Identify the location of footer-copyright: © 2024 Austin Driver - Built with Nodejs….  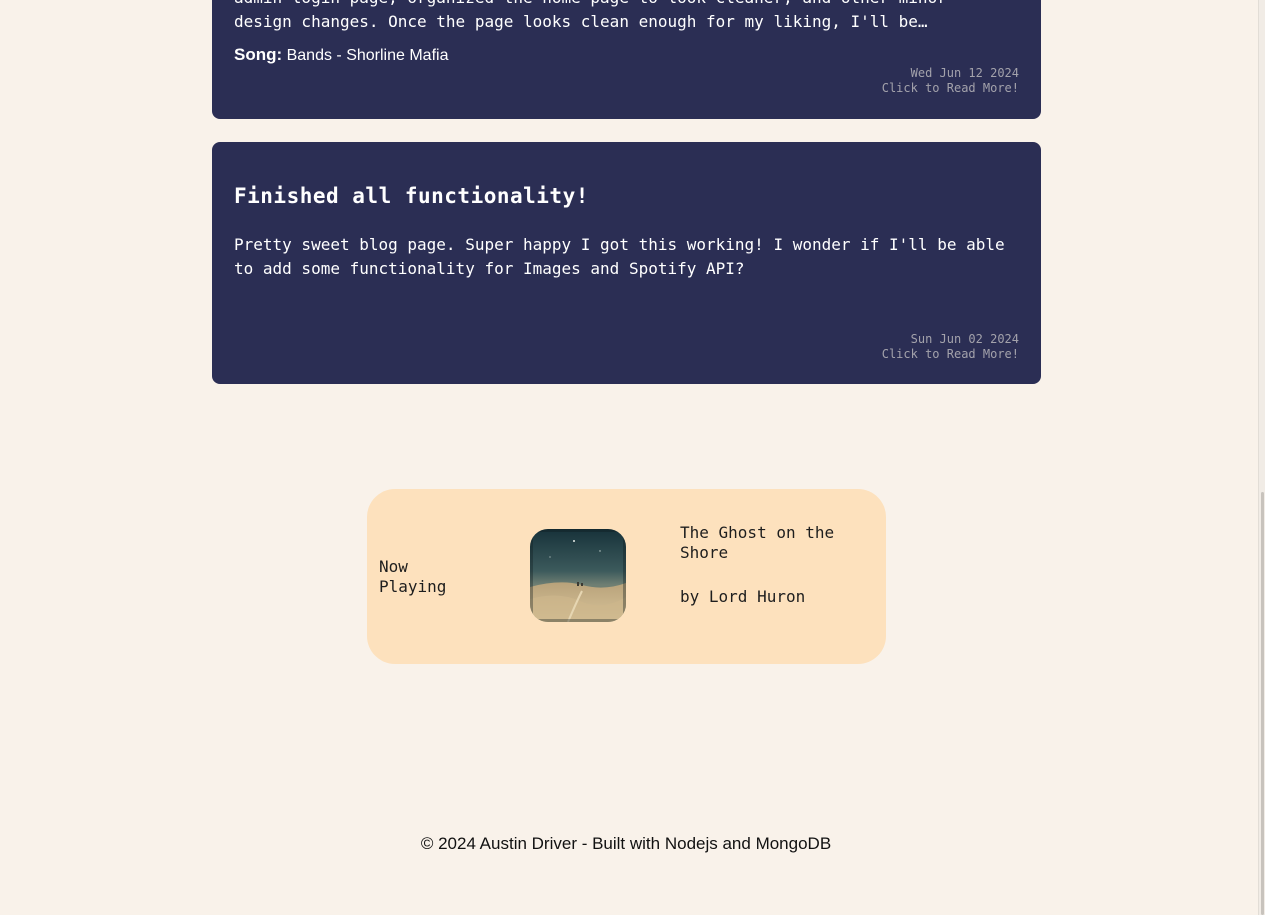
(626, 843).